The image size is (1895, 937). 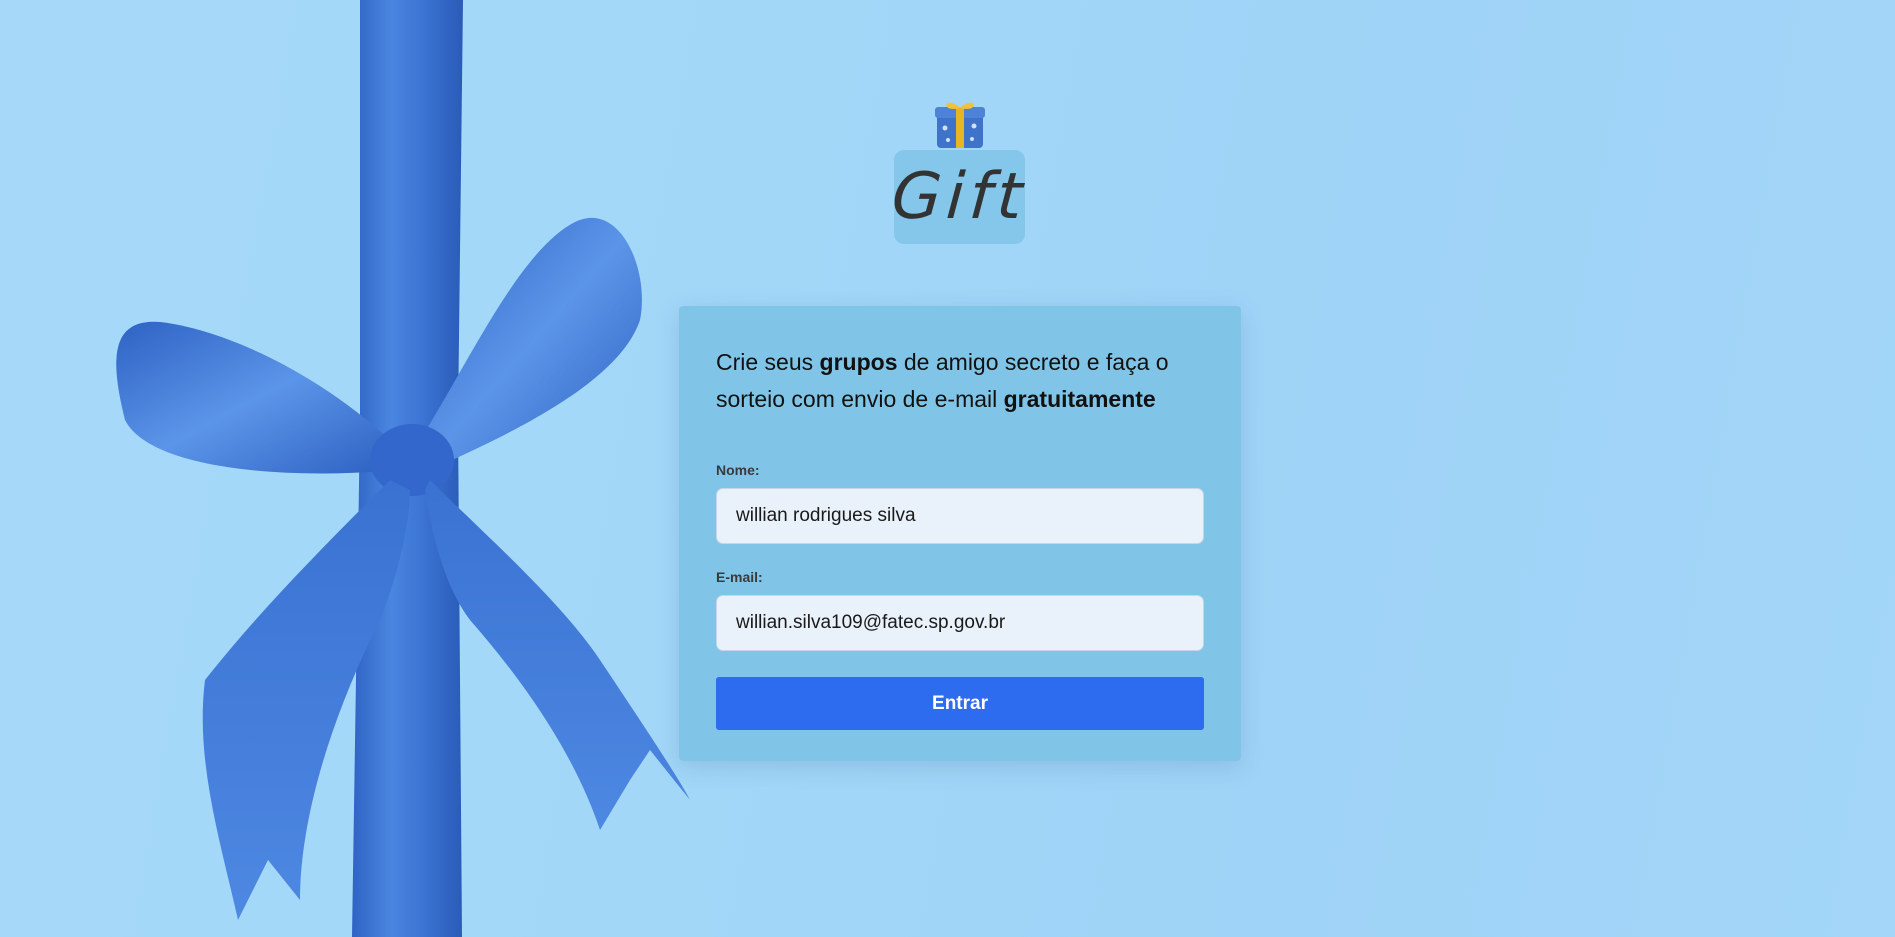 What do you see at coordinates (739, 577) in the screenshot?
I see `email-label: E-mail:` at bounding box center [739, 577].